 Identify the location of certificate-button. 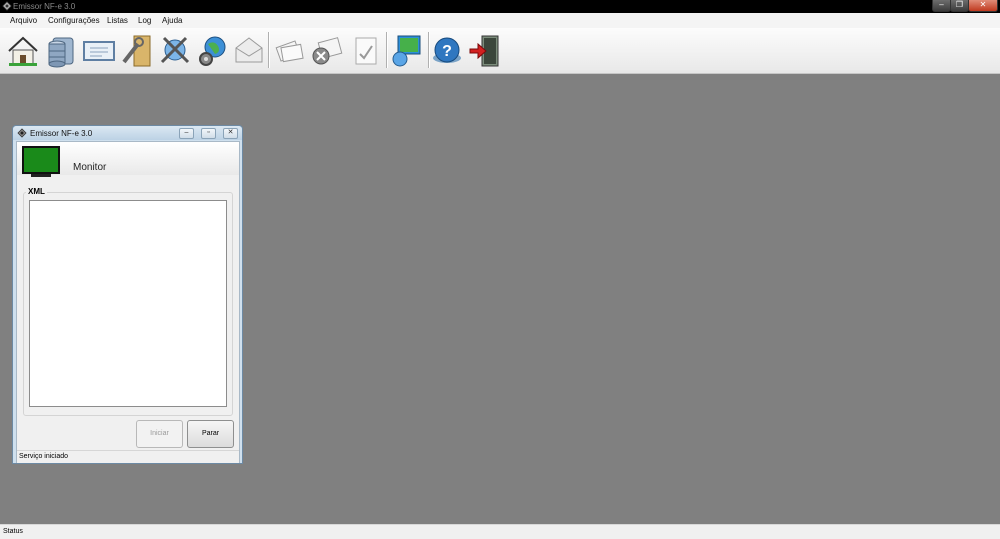
(99, 50).